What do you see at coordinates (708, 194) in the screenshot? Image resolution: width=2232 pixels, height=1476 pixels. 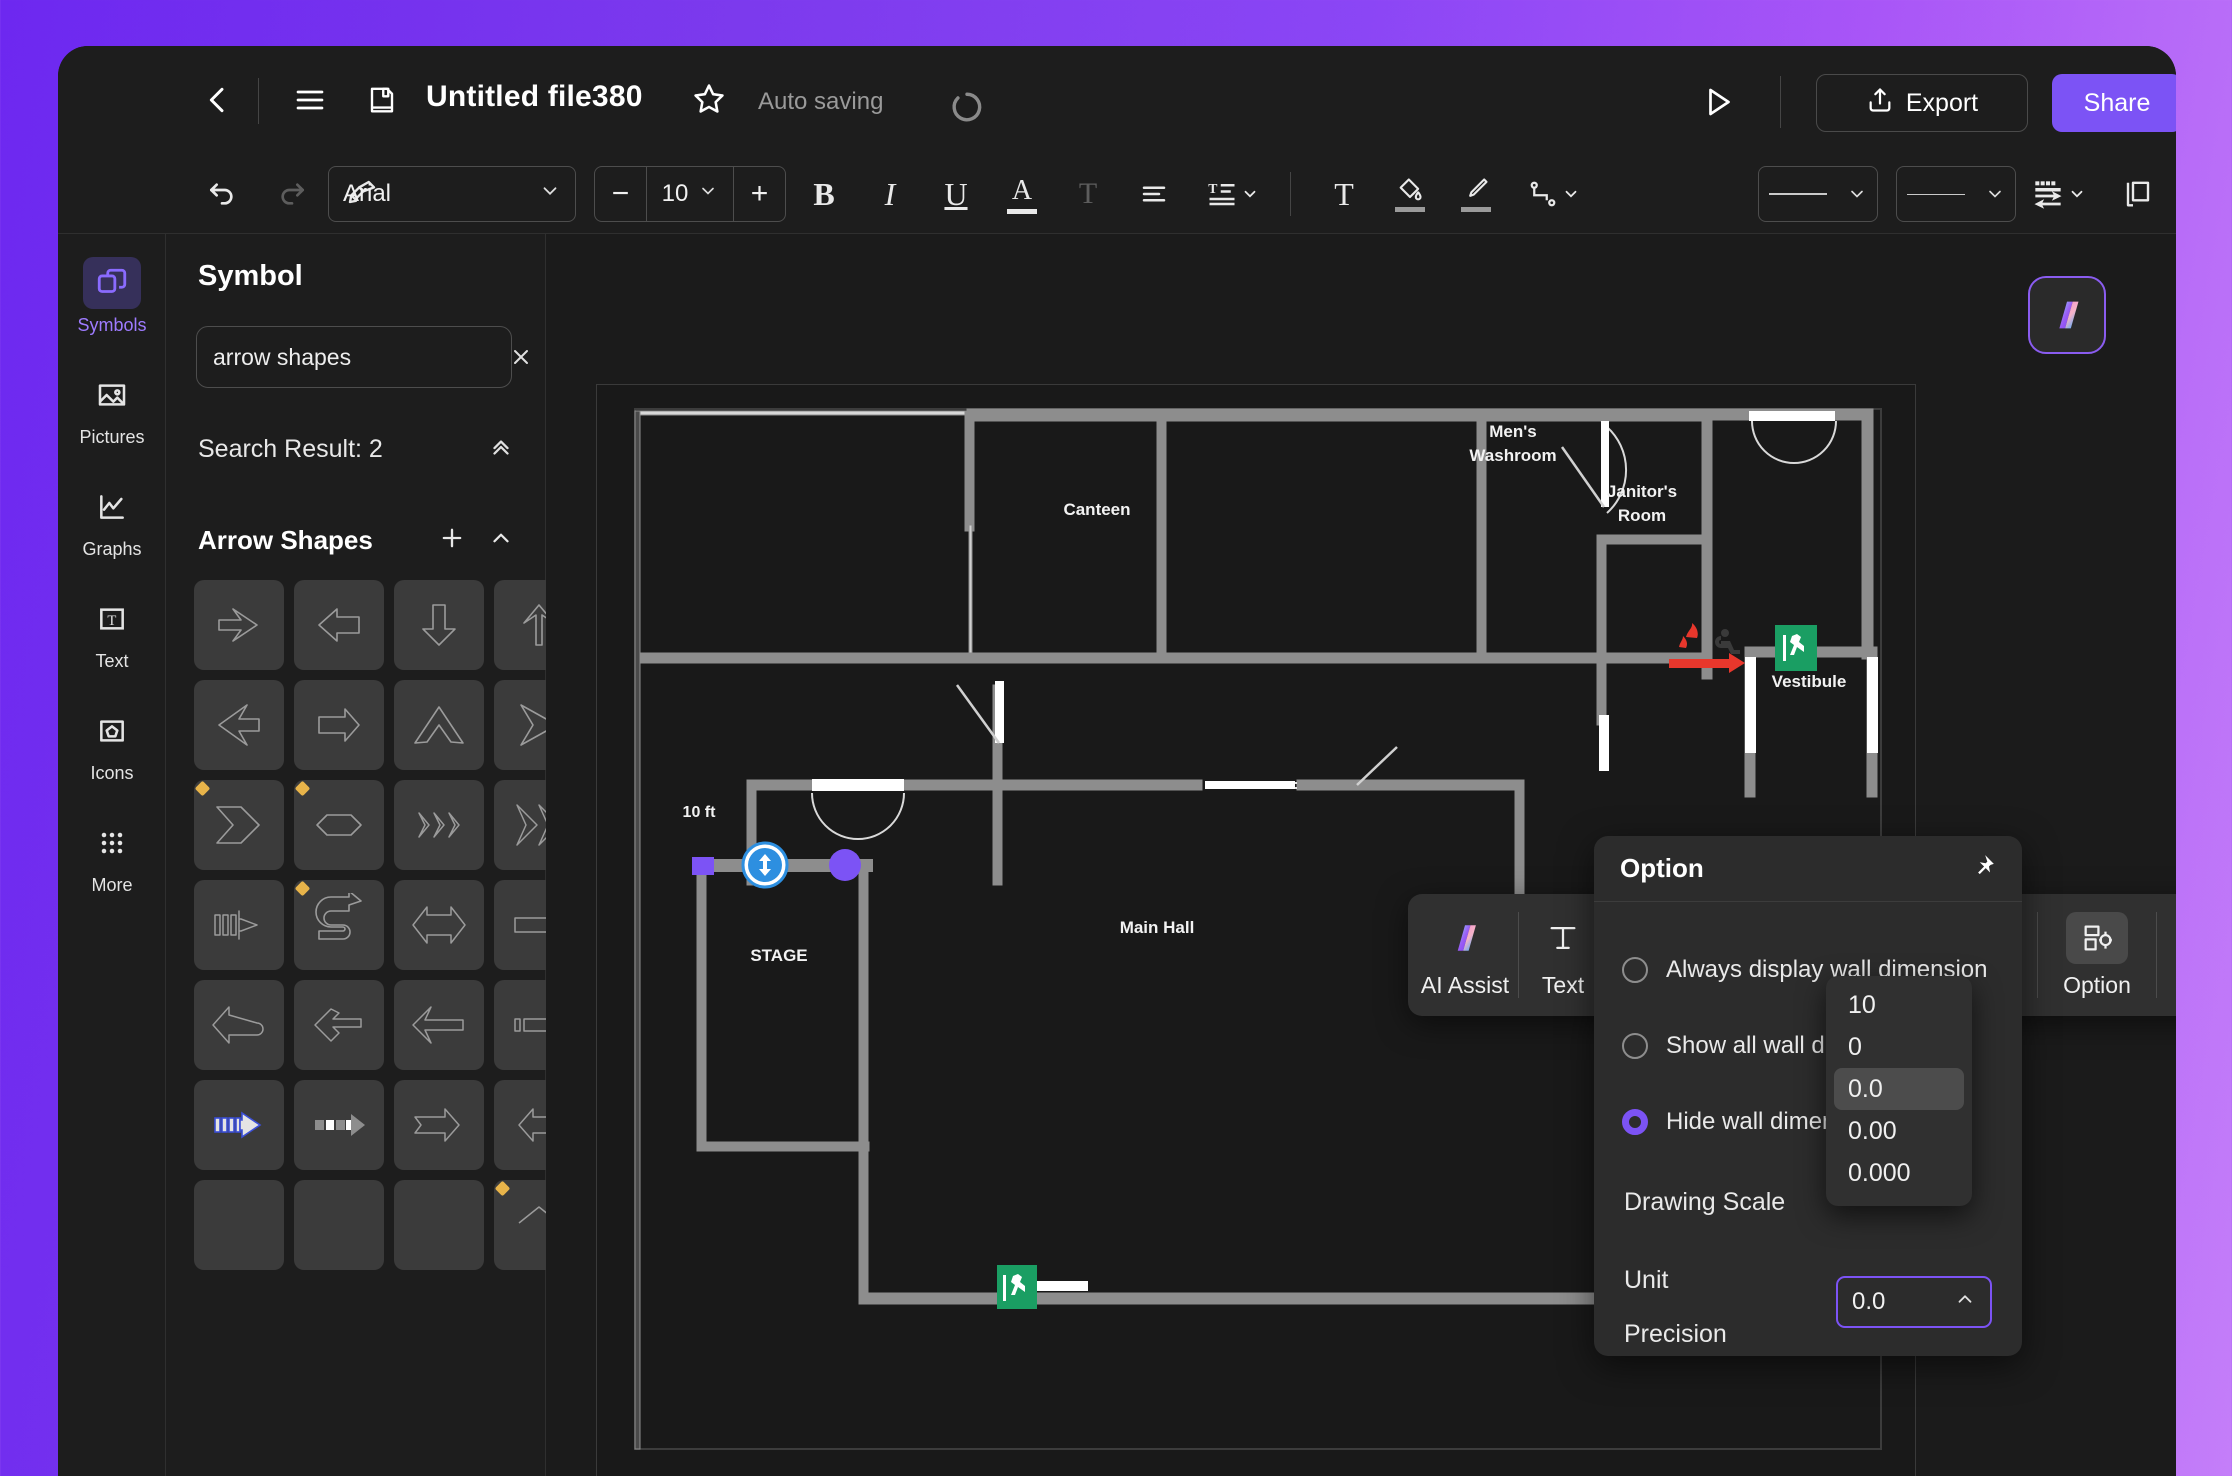 I see `chevron-down-icon` at bounding box center [708, 194].